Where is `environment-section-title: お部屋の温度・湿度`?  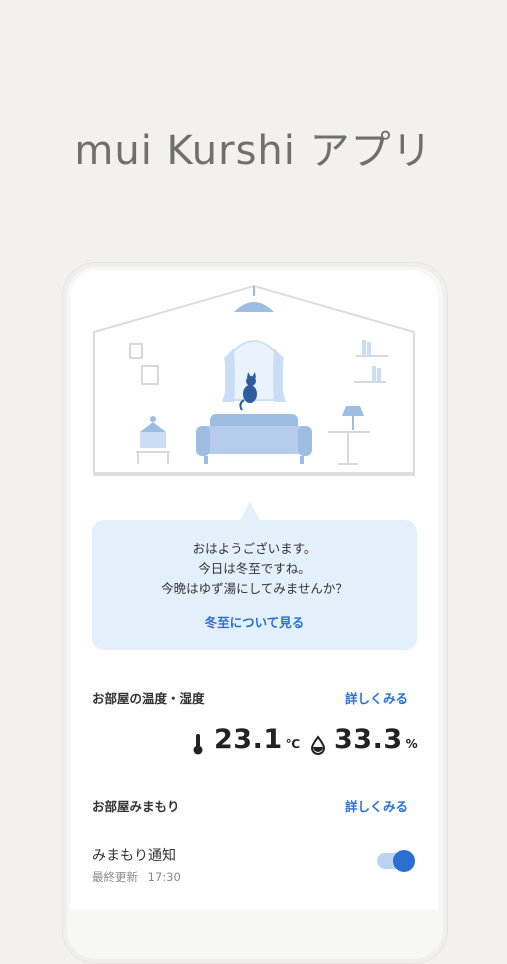
environment-section-title: お部屋の温度・湿度 is located at coordinates (148, 698).